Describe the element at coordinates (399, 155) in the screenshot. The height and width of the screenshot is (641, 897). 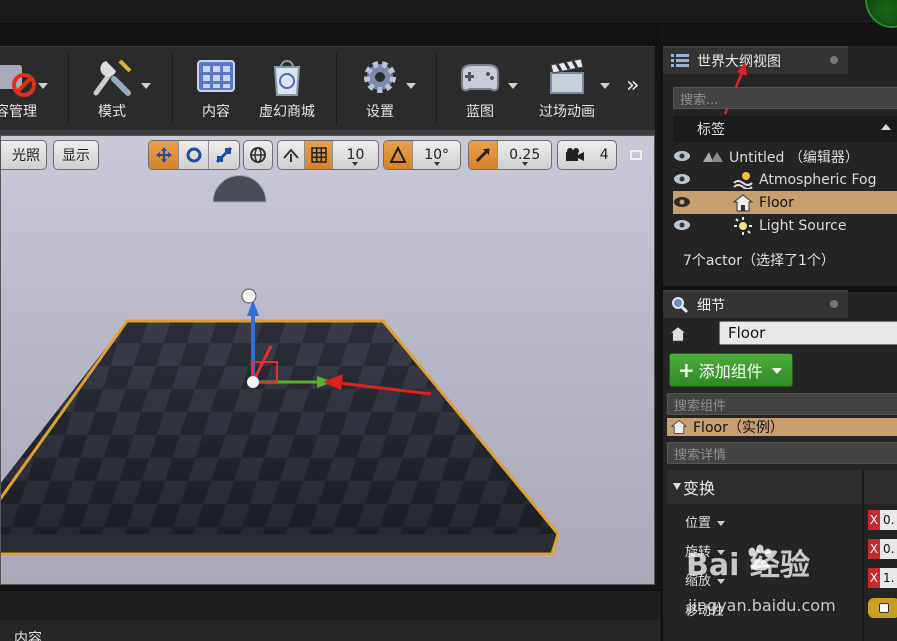
I see `rotation-snap-toggle` at that location.